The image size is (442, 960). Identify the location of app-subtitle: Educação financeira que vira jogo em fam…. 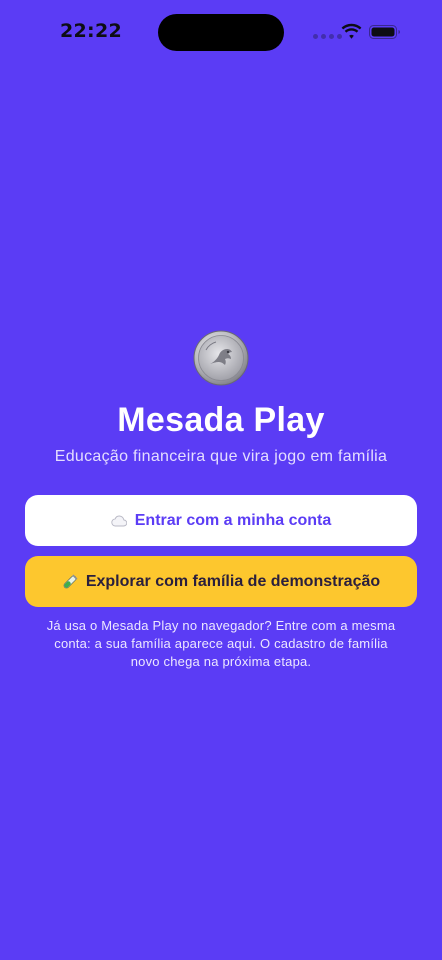
(221, 456).